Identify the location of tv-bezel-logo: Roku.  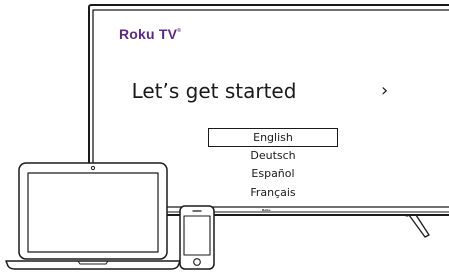
(266, 210).